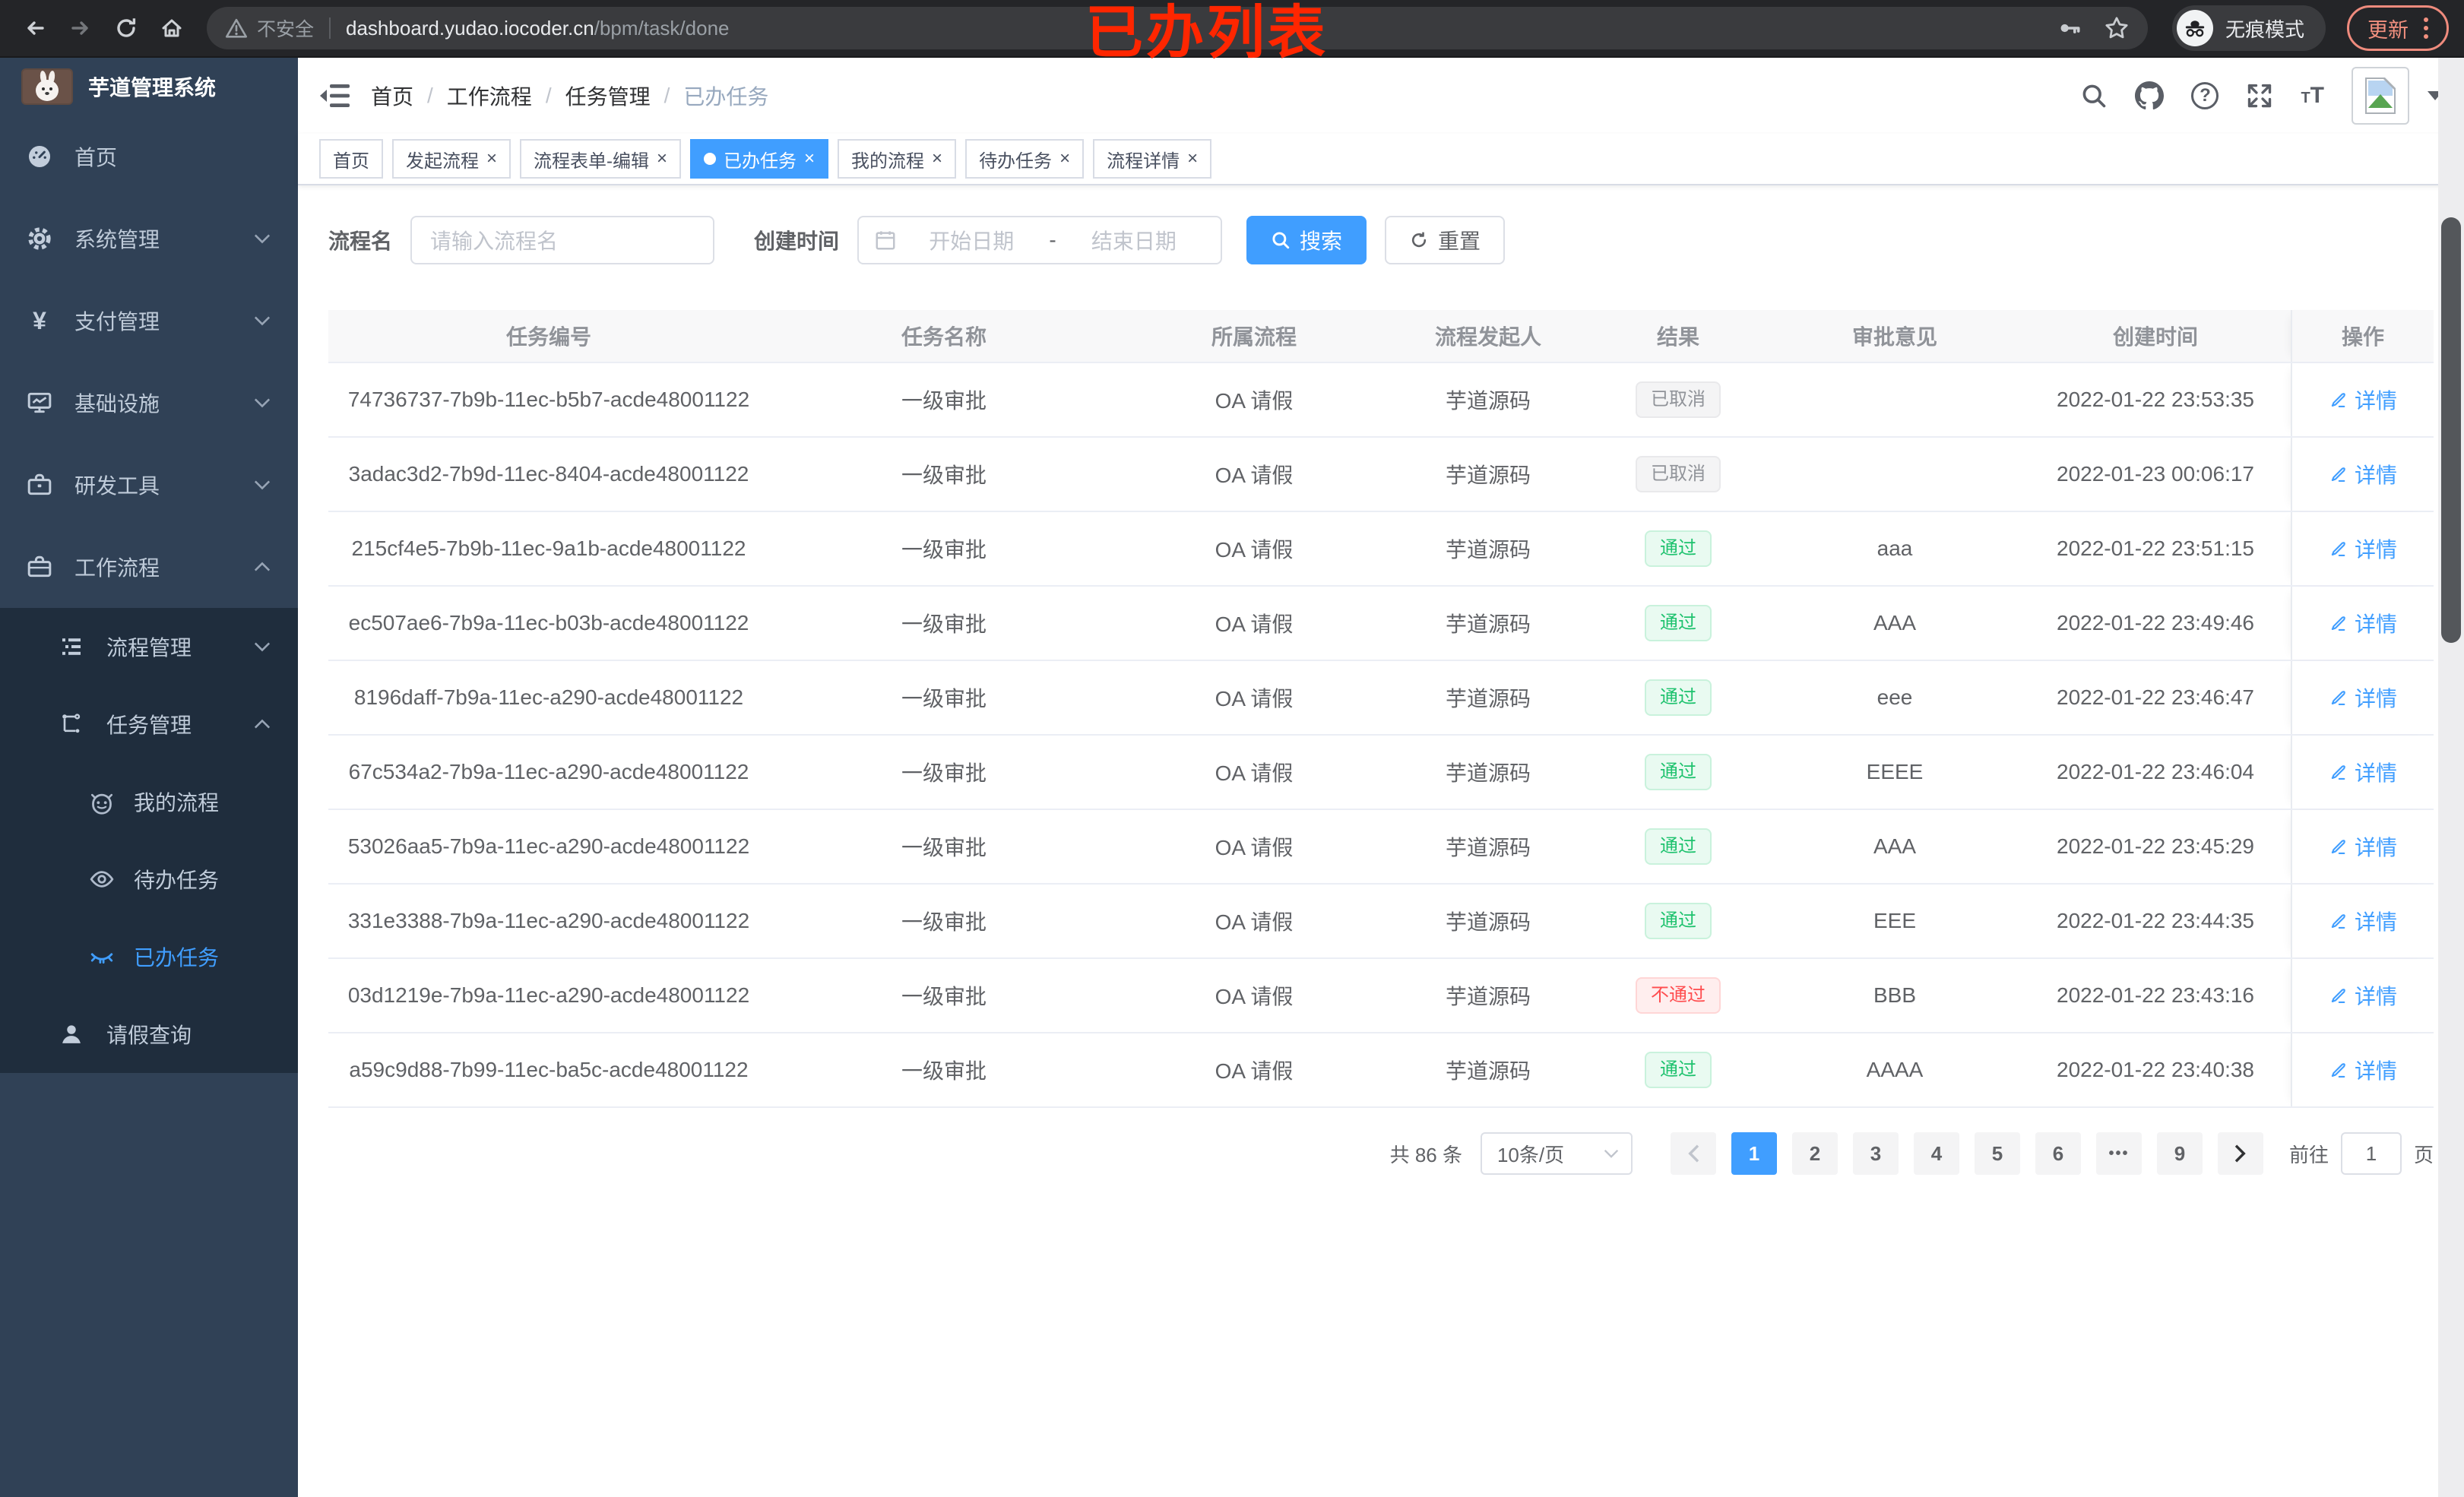  I want to click on sidebar-item-home: 首页, so click(149, 157).